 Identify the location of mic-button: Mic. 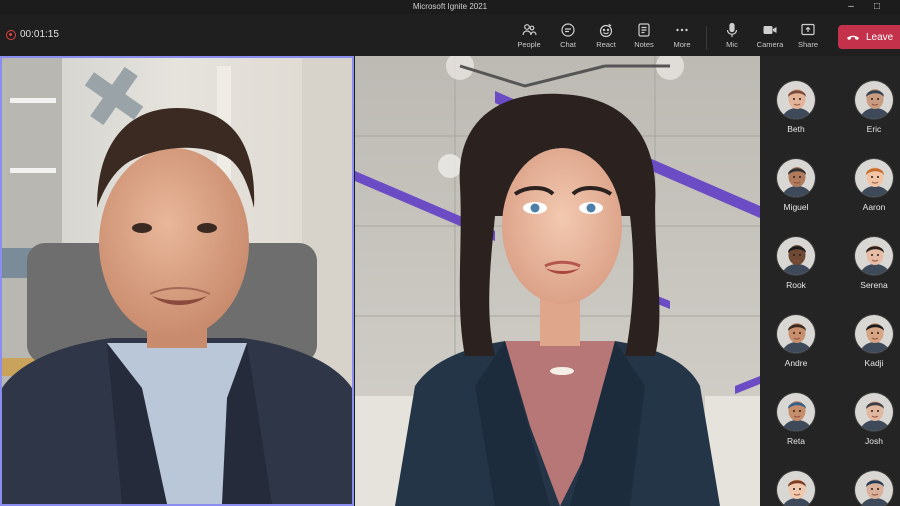
(732, 35).